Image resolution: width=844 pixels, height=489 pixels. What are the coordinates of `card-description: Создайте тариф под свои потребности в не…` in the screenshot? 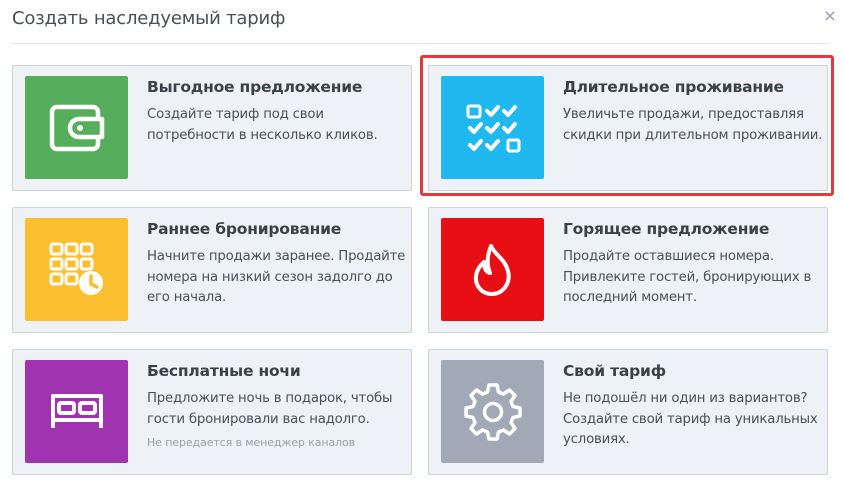 It's located at (262, 125).